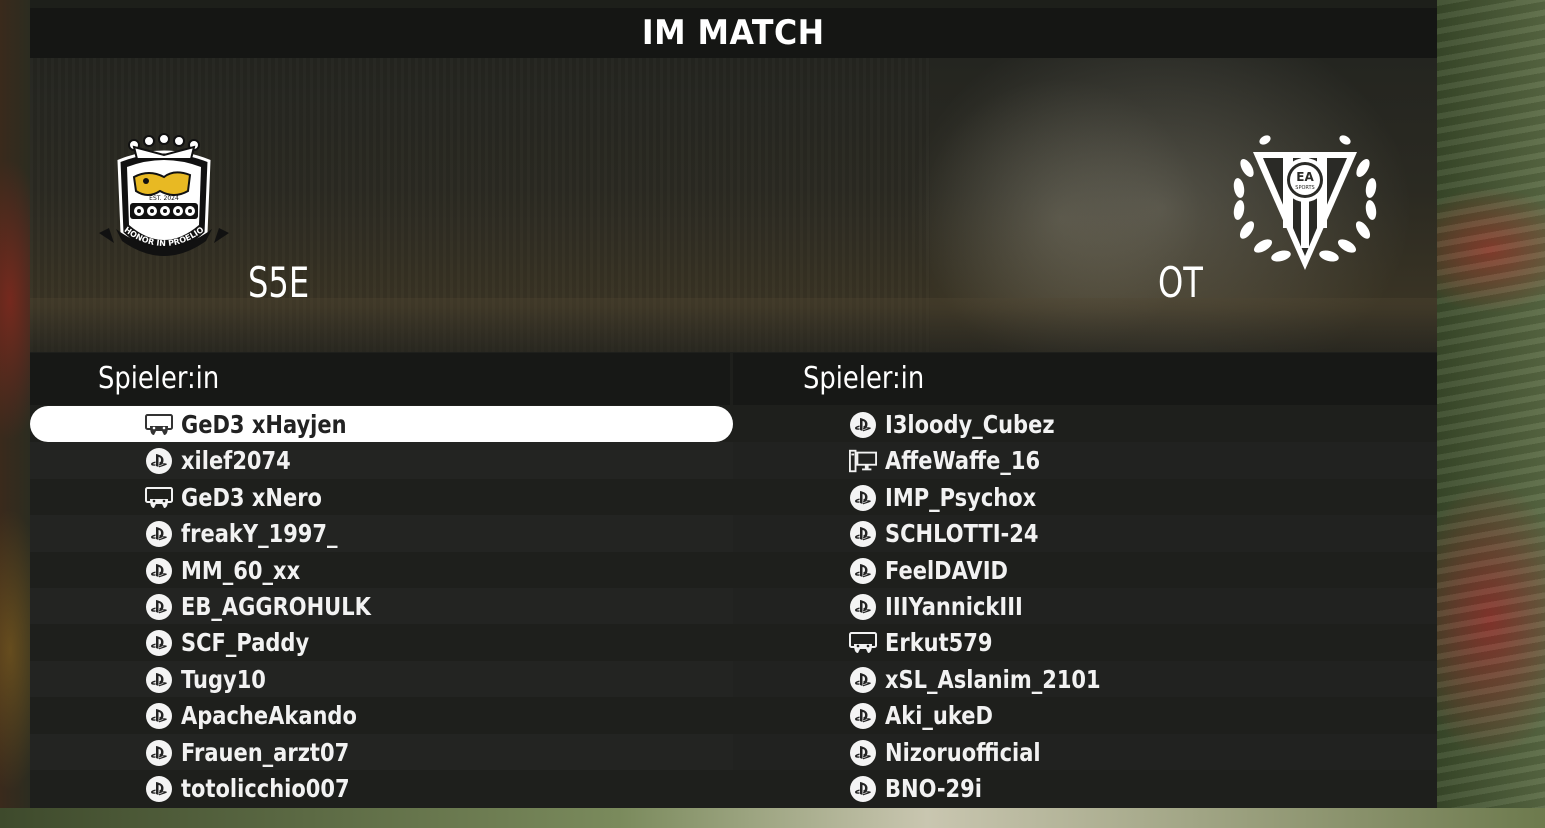  I want to click on player-name: xilef2074, so click(236, 461).